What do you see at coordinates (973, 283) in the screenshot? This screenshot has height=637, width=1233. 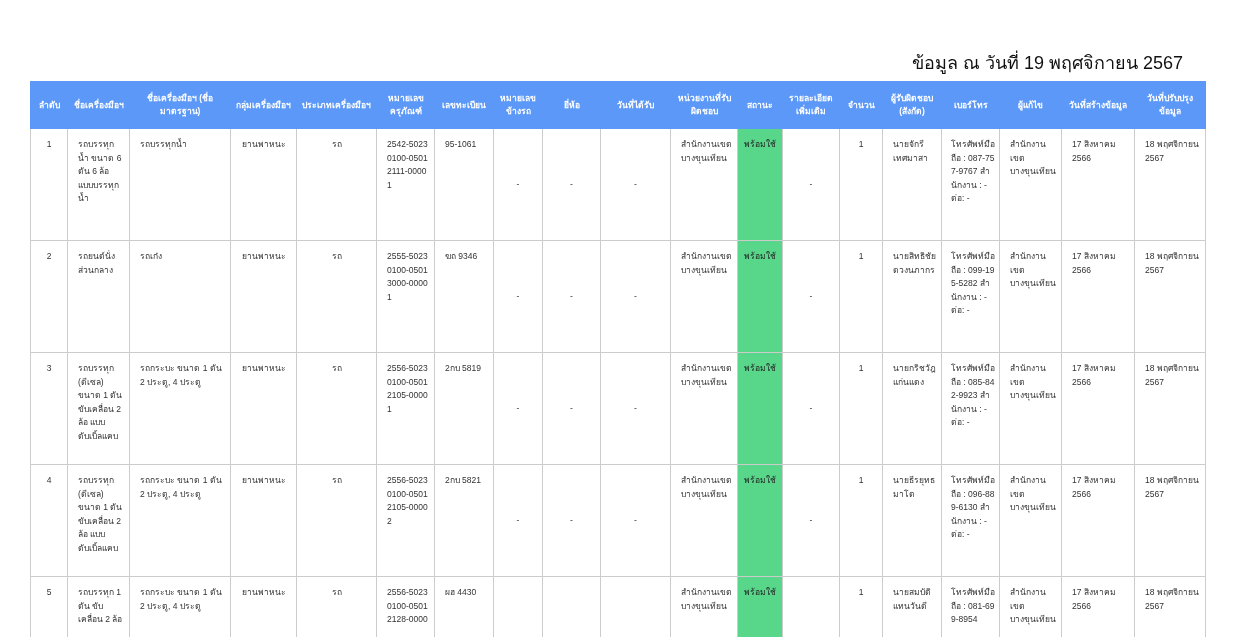 I see `phone-info: โทรศัพท์มือถือ : 099-195-5282 สำนักงาน : - ต่อ: -` at bounding box center [973, 283].